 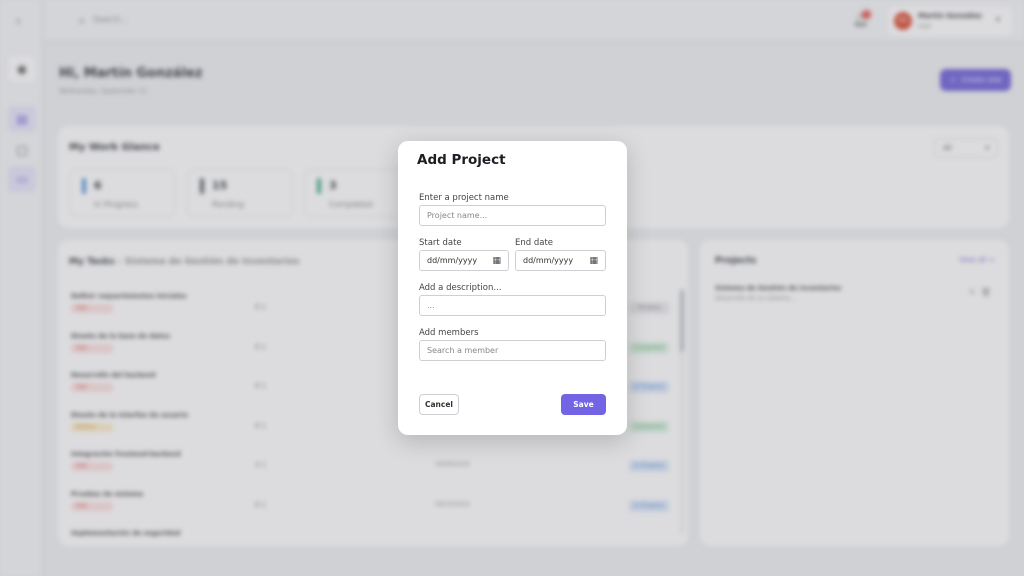 What do you see at coordinates (463, 350) in the screenshot?
I see `member-search-placeholder: Search a member` at bounding box center [463, 350].